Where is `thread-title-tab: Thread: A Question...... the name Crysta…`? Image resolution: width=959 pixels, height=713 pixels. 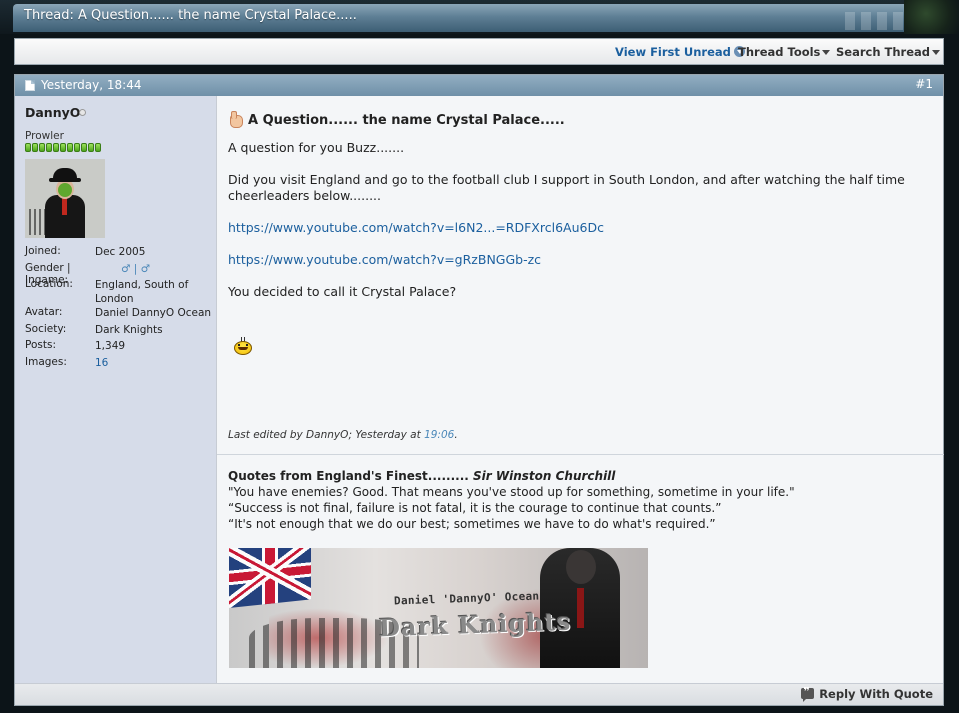
thread-title-tab: Thread: A Question...... the name Crysta… is located at coordinates (479, 18).